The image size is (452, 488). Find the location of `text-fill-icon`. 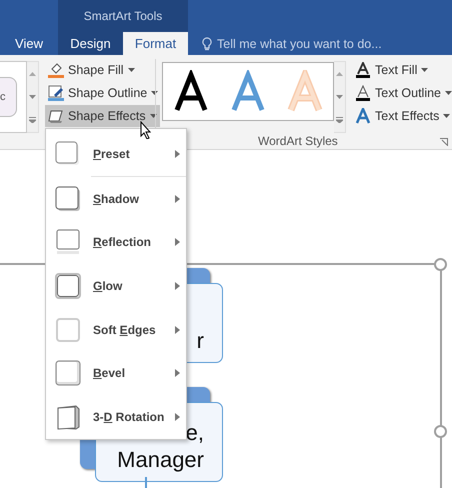

text-fill-icon is located at coordinates (363, 70).